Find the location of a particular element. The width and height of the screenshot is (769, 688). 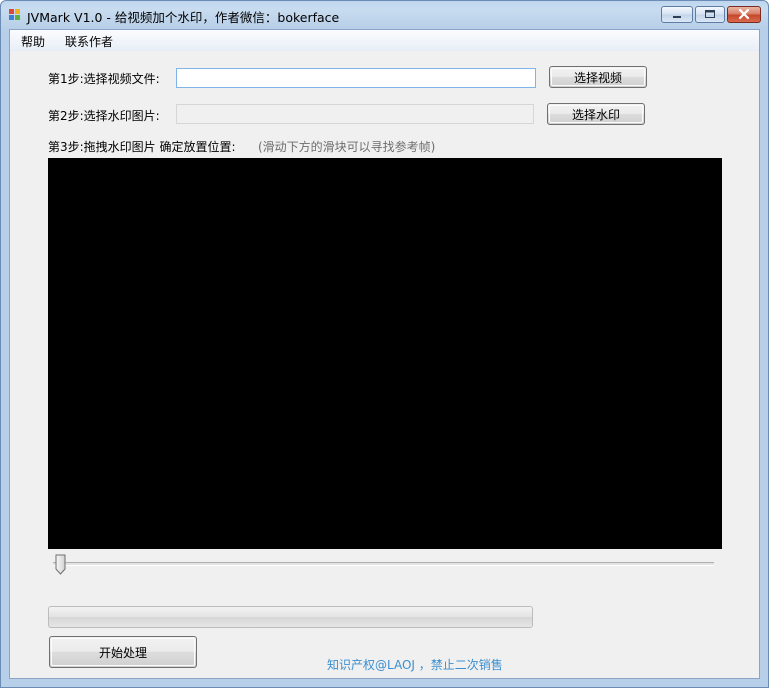

window-title: JVMark V1.0 - 给视频加个水印，作者微信：bokerface is located at coordinates (183, 17).